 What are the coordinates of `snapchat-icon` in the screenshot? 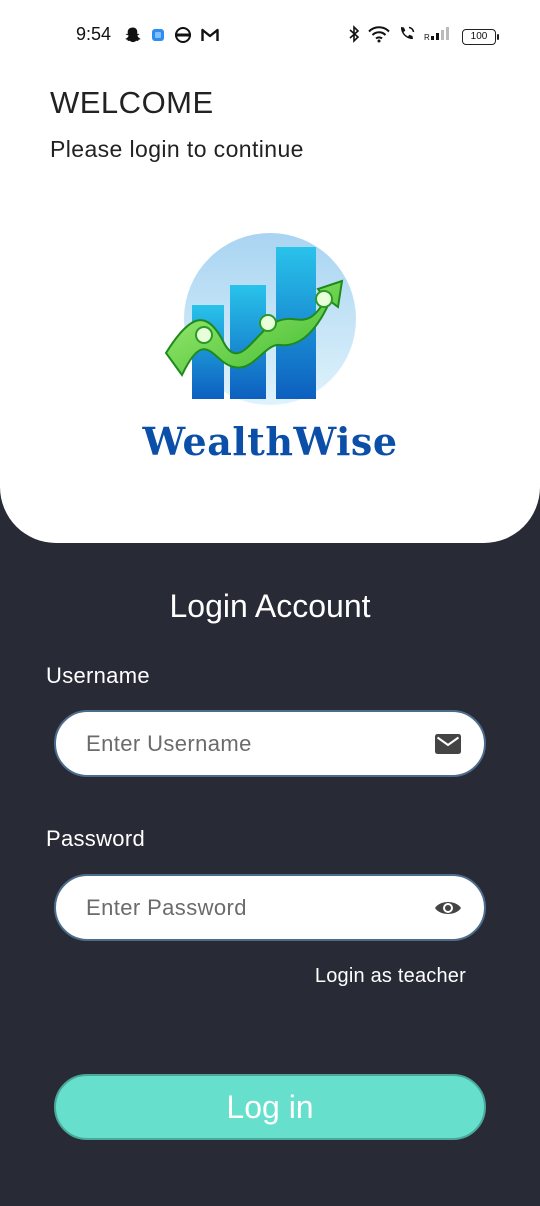 It's located at (133, 37).